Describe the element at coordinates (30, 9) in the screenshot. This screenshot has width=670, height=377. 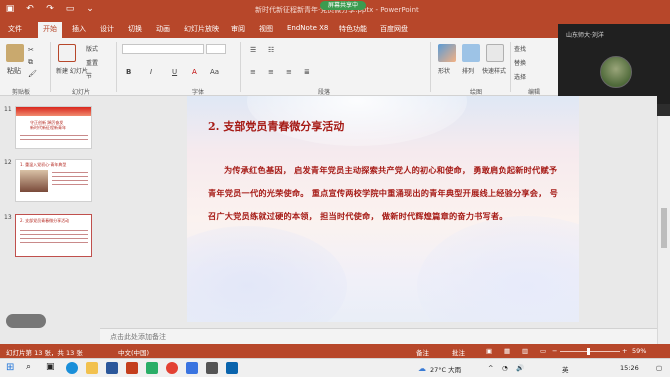
I see `undo-icon: ↶` at that location.